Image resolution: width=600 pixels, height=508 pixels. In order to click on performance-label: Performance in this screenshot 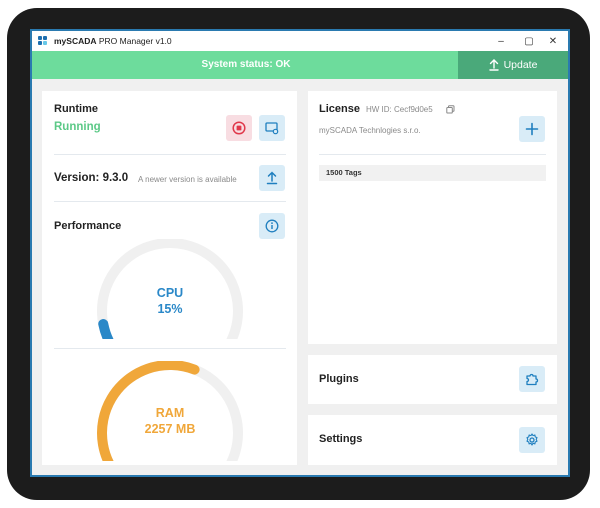, I will do `click(88, 226)`.